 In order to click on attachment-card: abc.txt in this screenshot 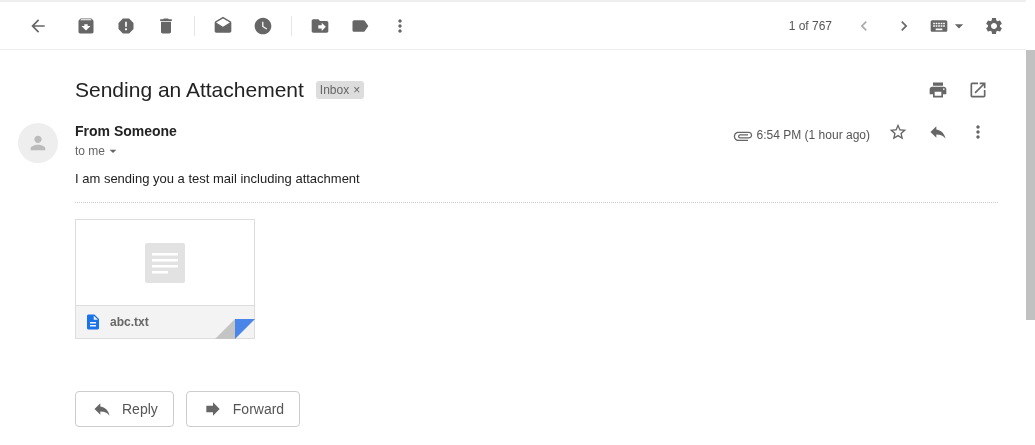, I will do `click(165, 279)`.